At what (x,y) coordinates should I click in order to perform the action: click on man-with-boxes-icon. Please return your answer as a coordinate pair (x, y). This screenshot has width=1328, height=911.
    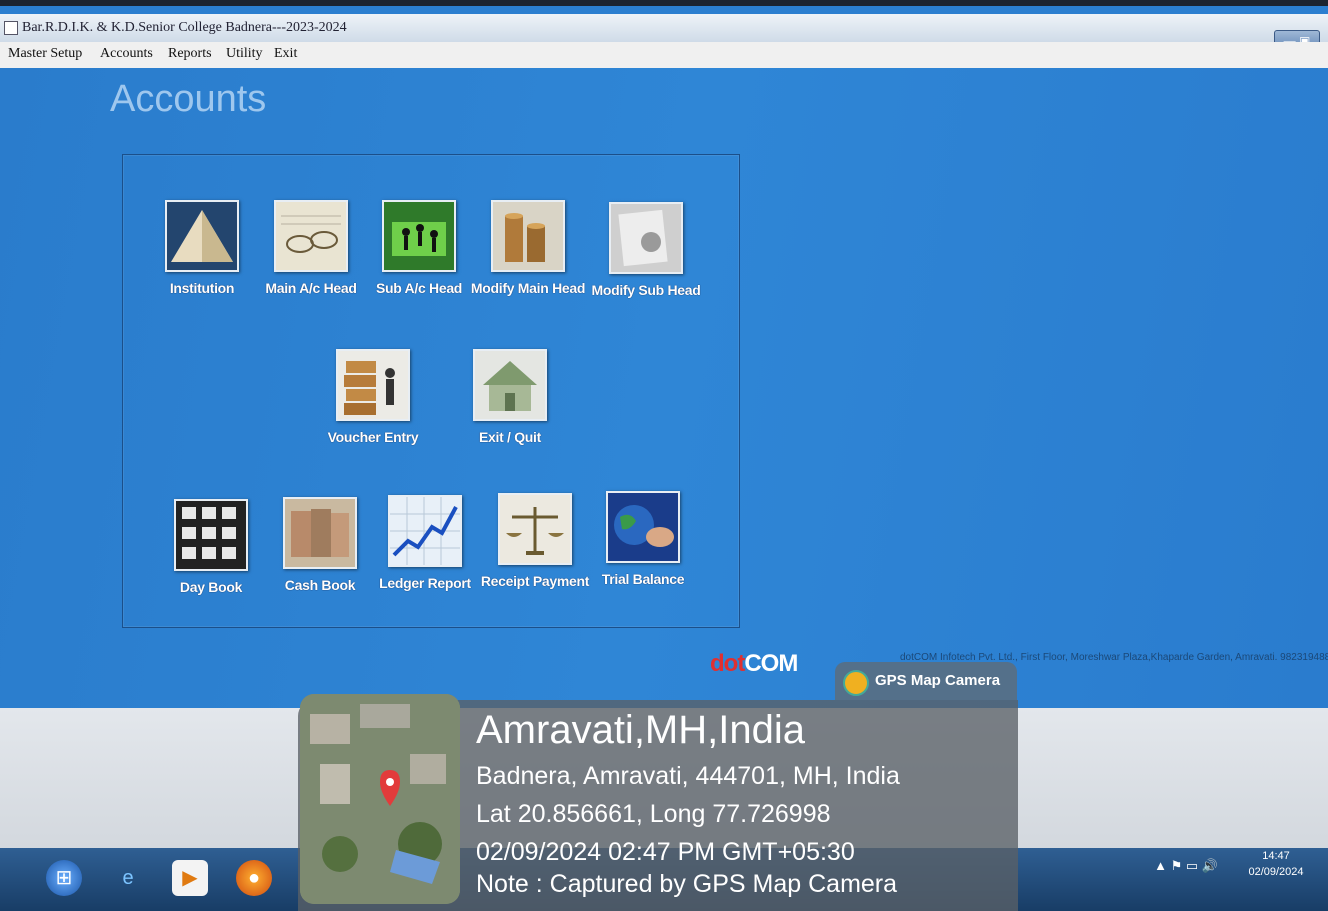
    Looking at the image, I should click on (373, 385).